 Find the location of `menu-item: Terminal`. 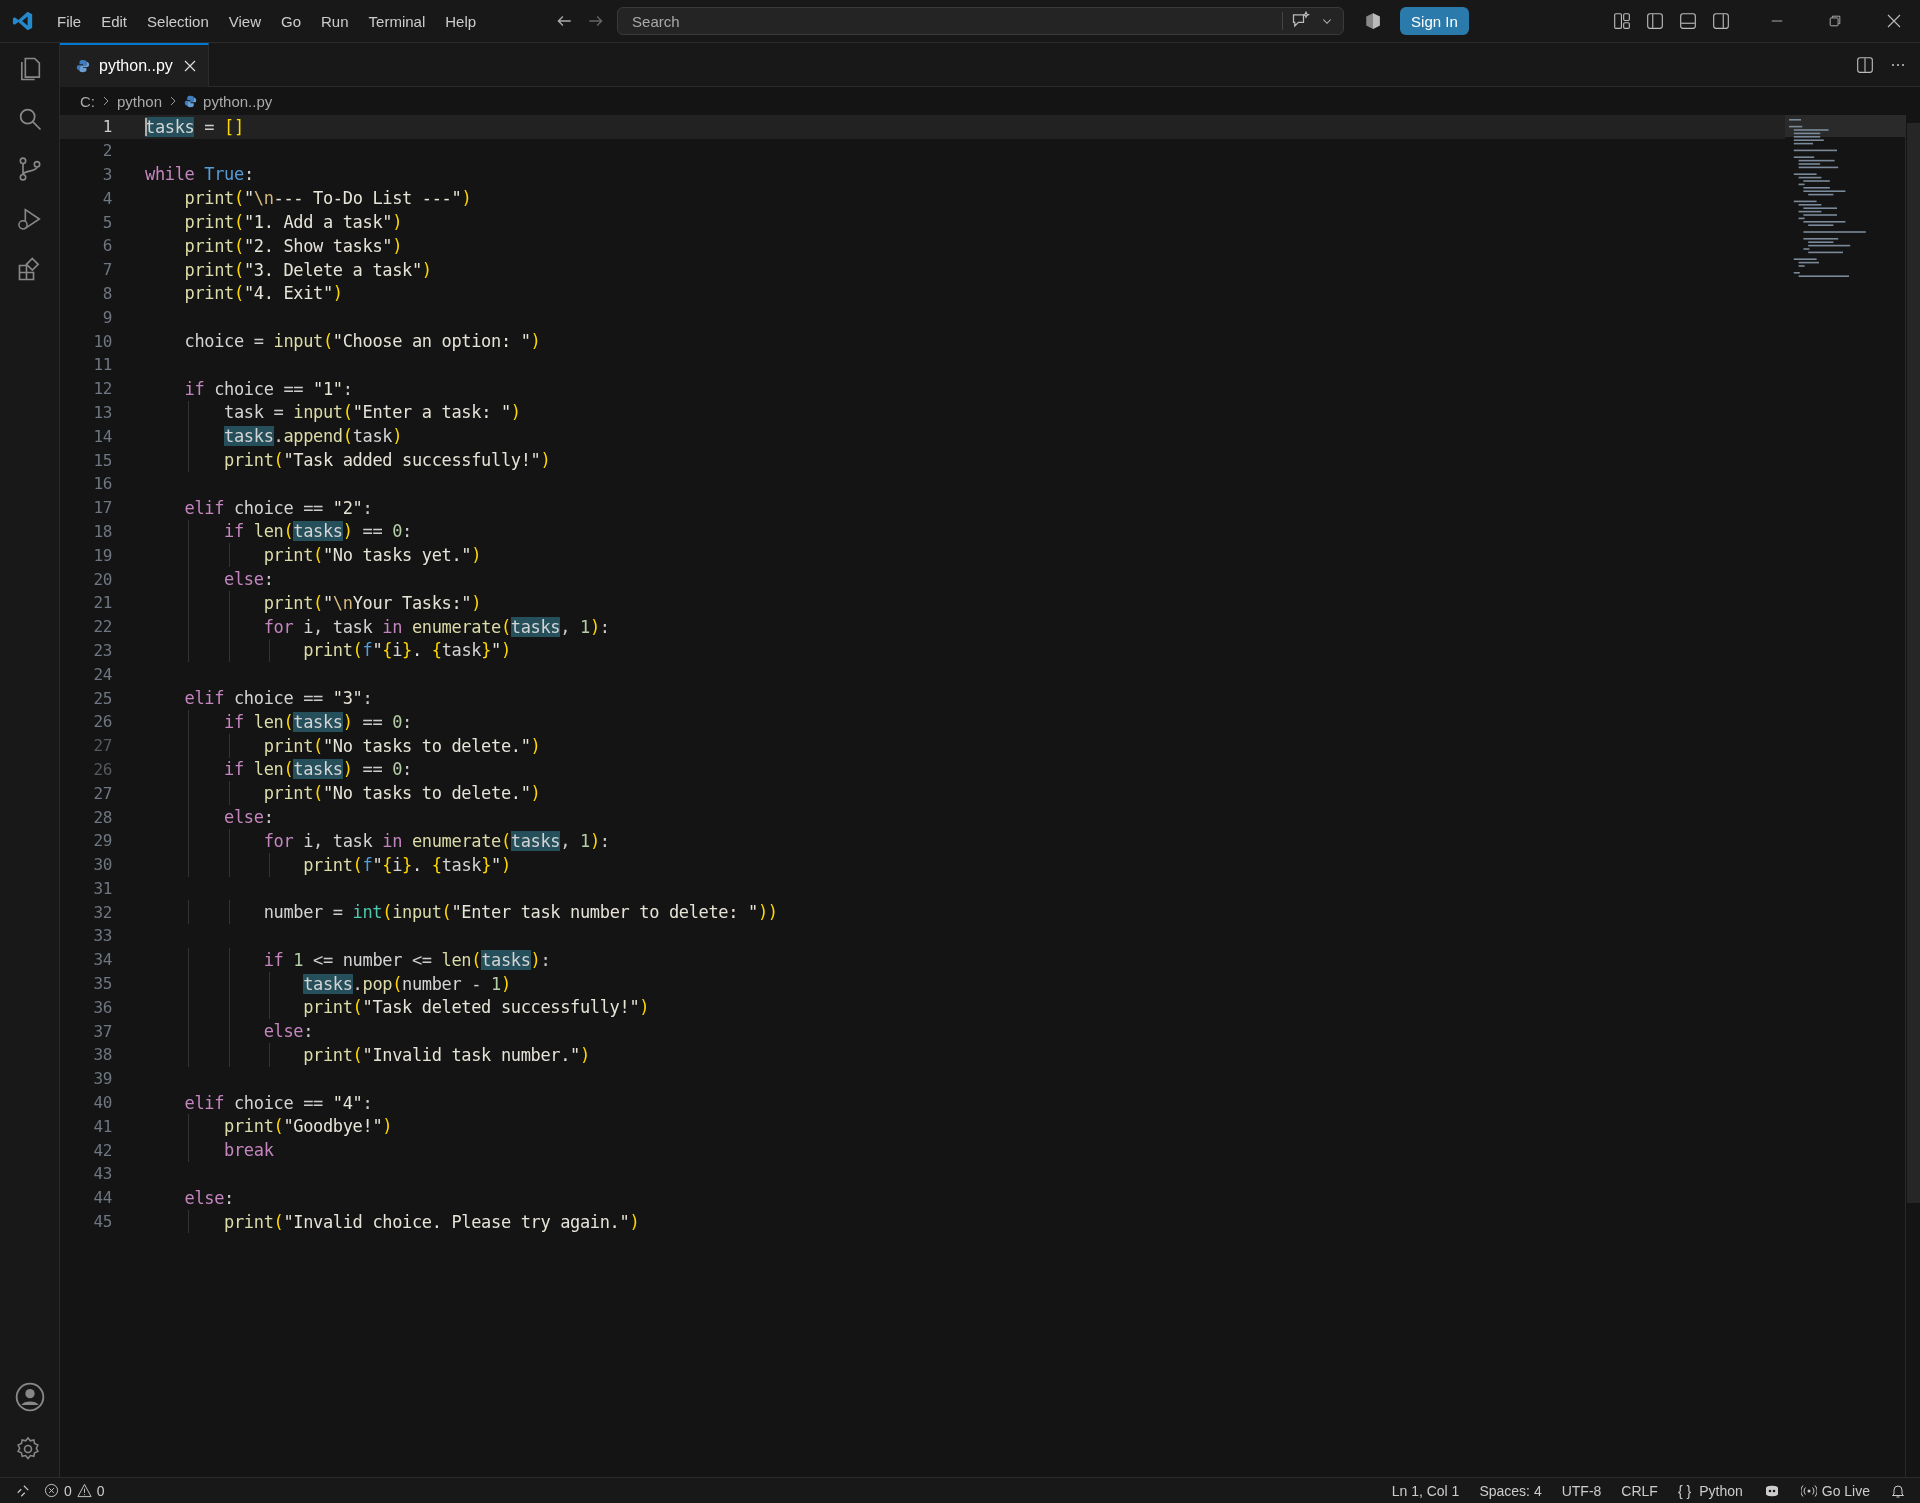

menu-item: Terminal is located at coordinates (397, 21).